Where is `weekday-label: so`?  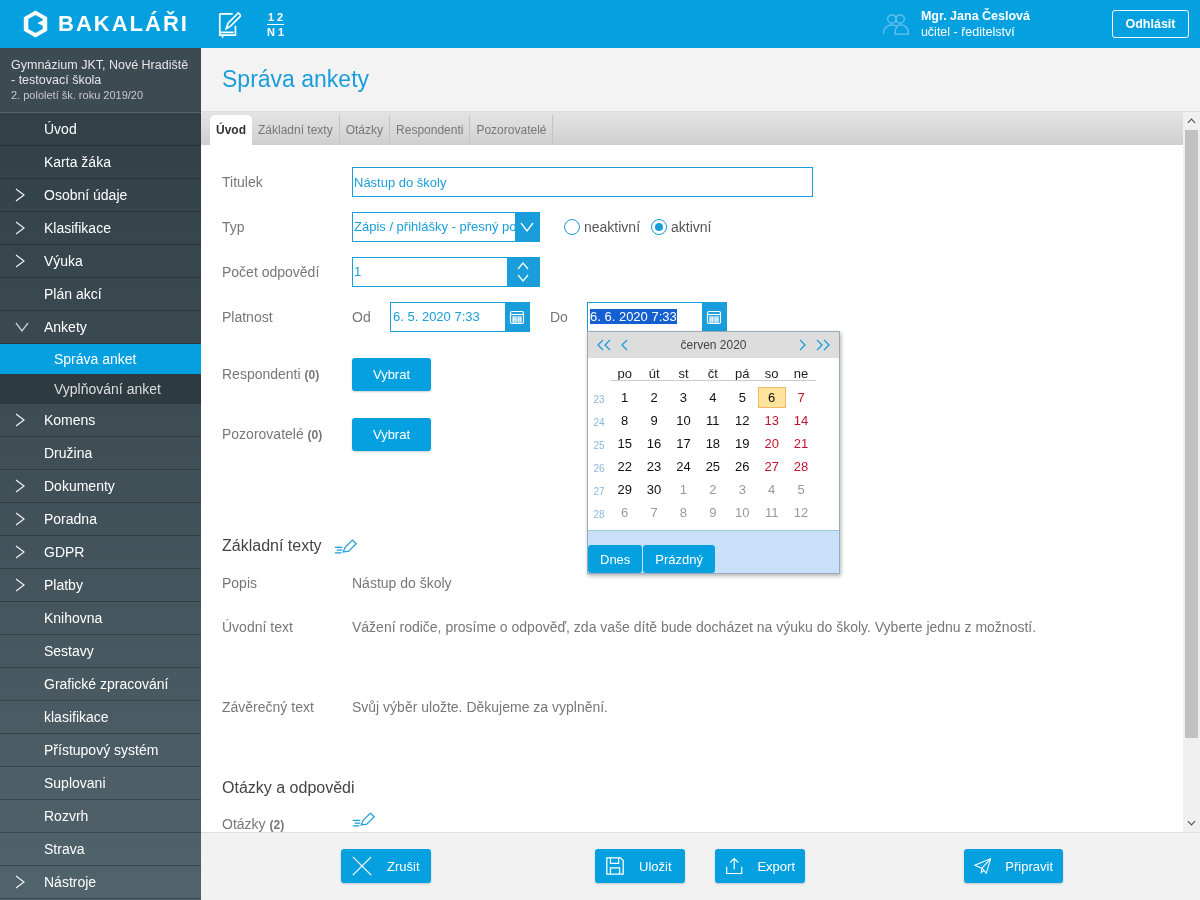
weekday-label: so is located at coordinates (771, 373).